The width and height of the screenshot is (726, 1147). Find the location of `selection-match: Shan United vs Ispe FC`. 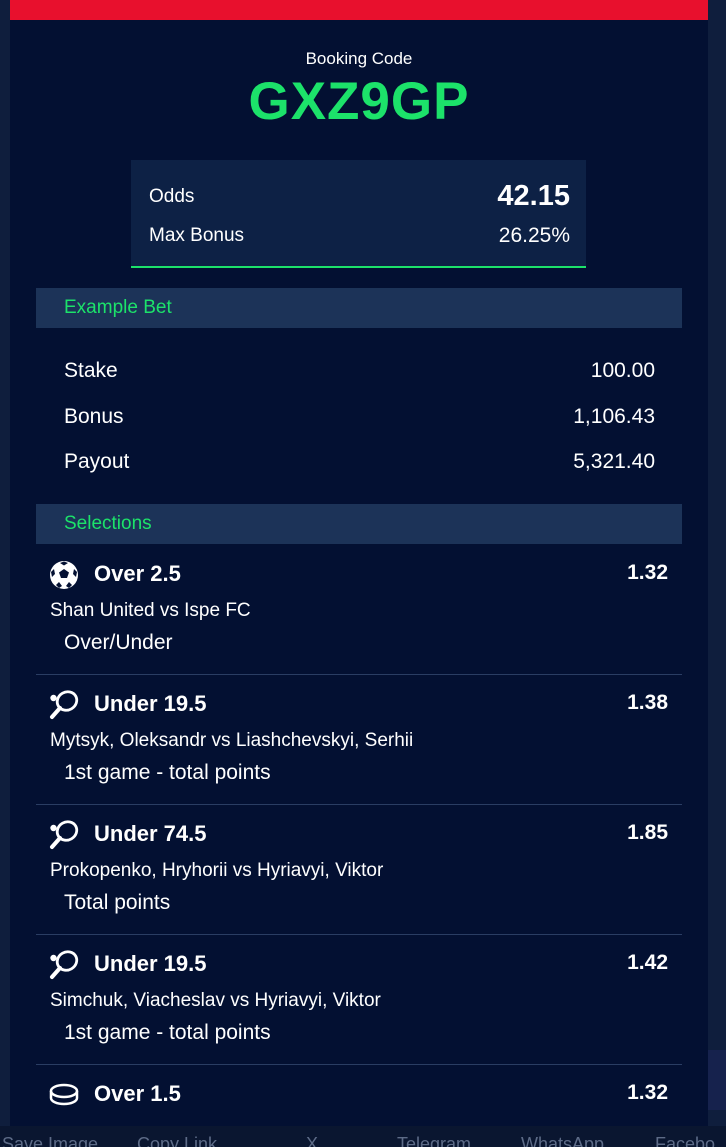

selection-match: Shan United vs Ispe FC is located at coordinates (150, 610).